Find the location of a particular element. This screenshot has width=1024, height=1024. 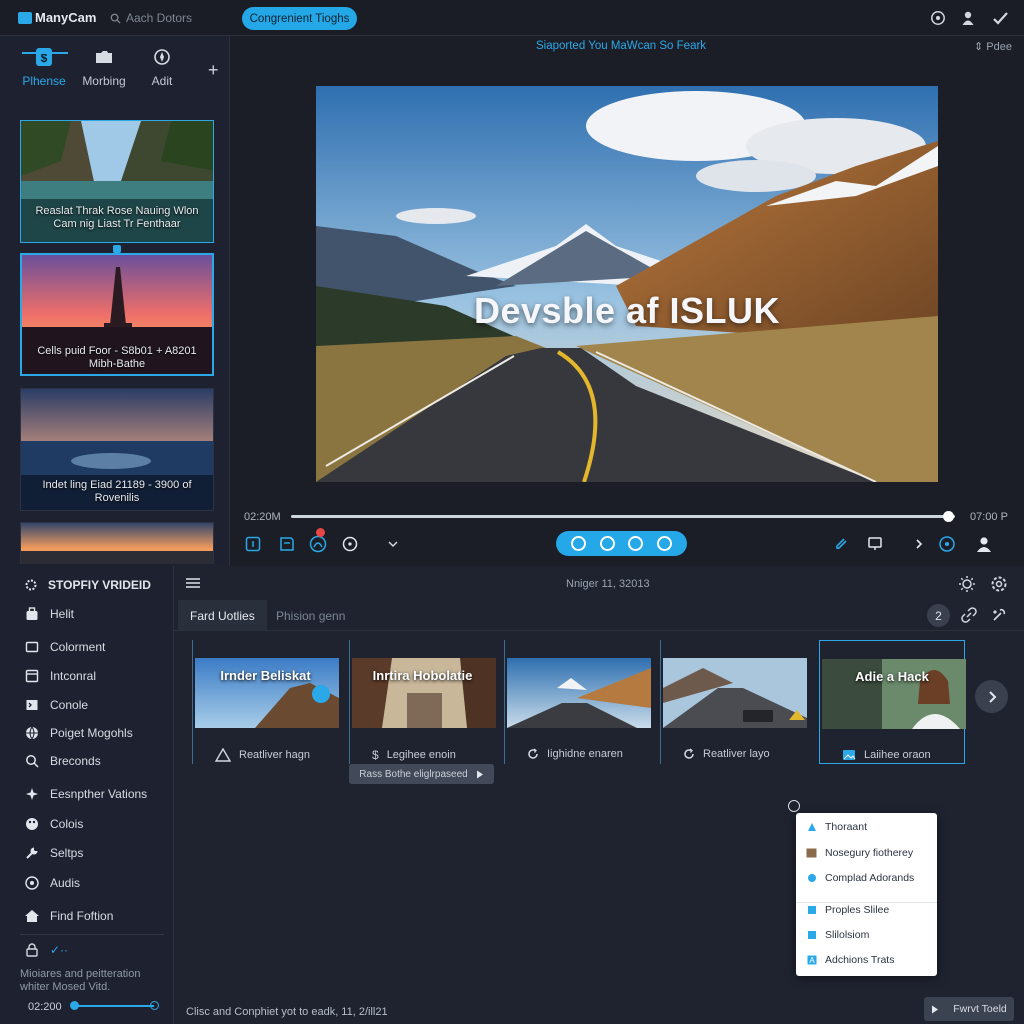

tab-phision-genn: Phision genn is located at coordinates (310, 615).